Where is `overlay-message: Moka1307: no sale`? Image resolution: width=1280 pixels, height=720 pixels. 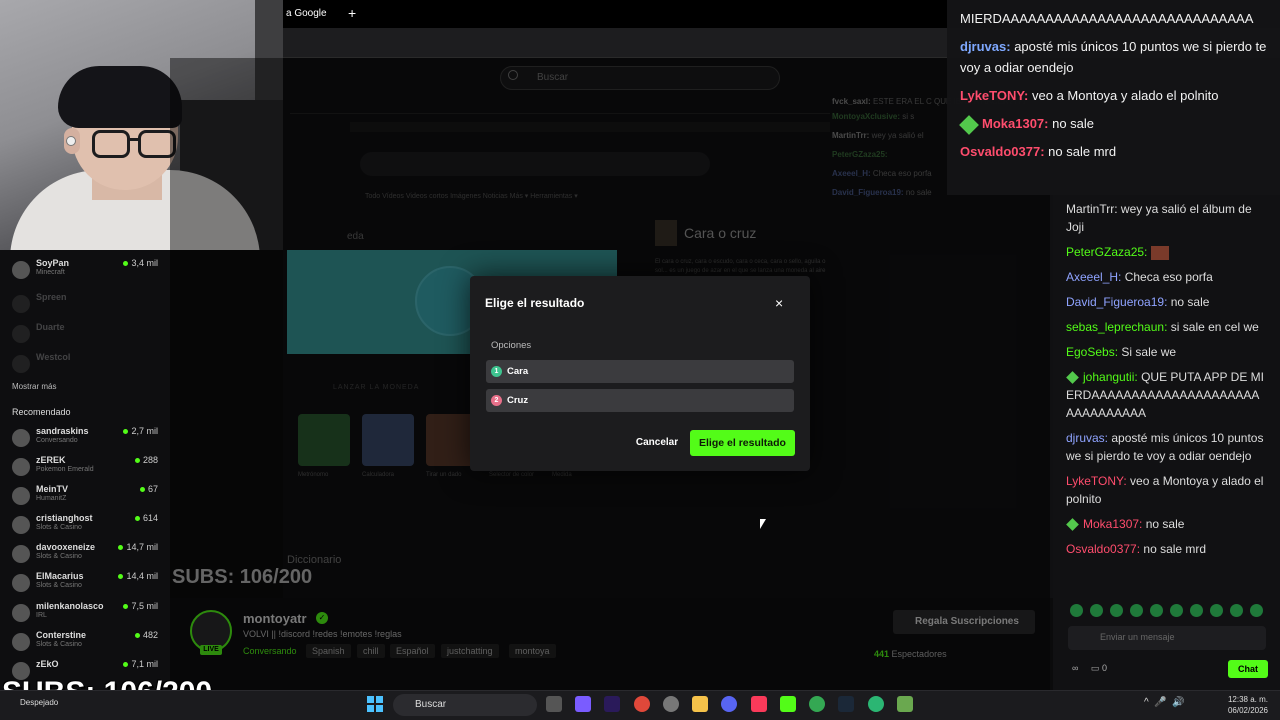
overlay-message: Moka1307: no sale is located at coordinates (1113, 124).